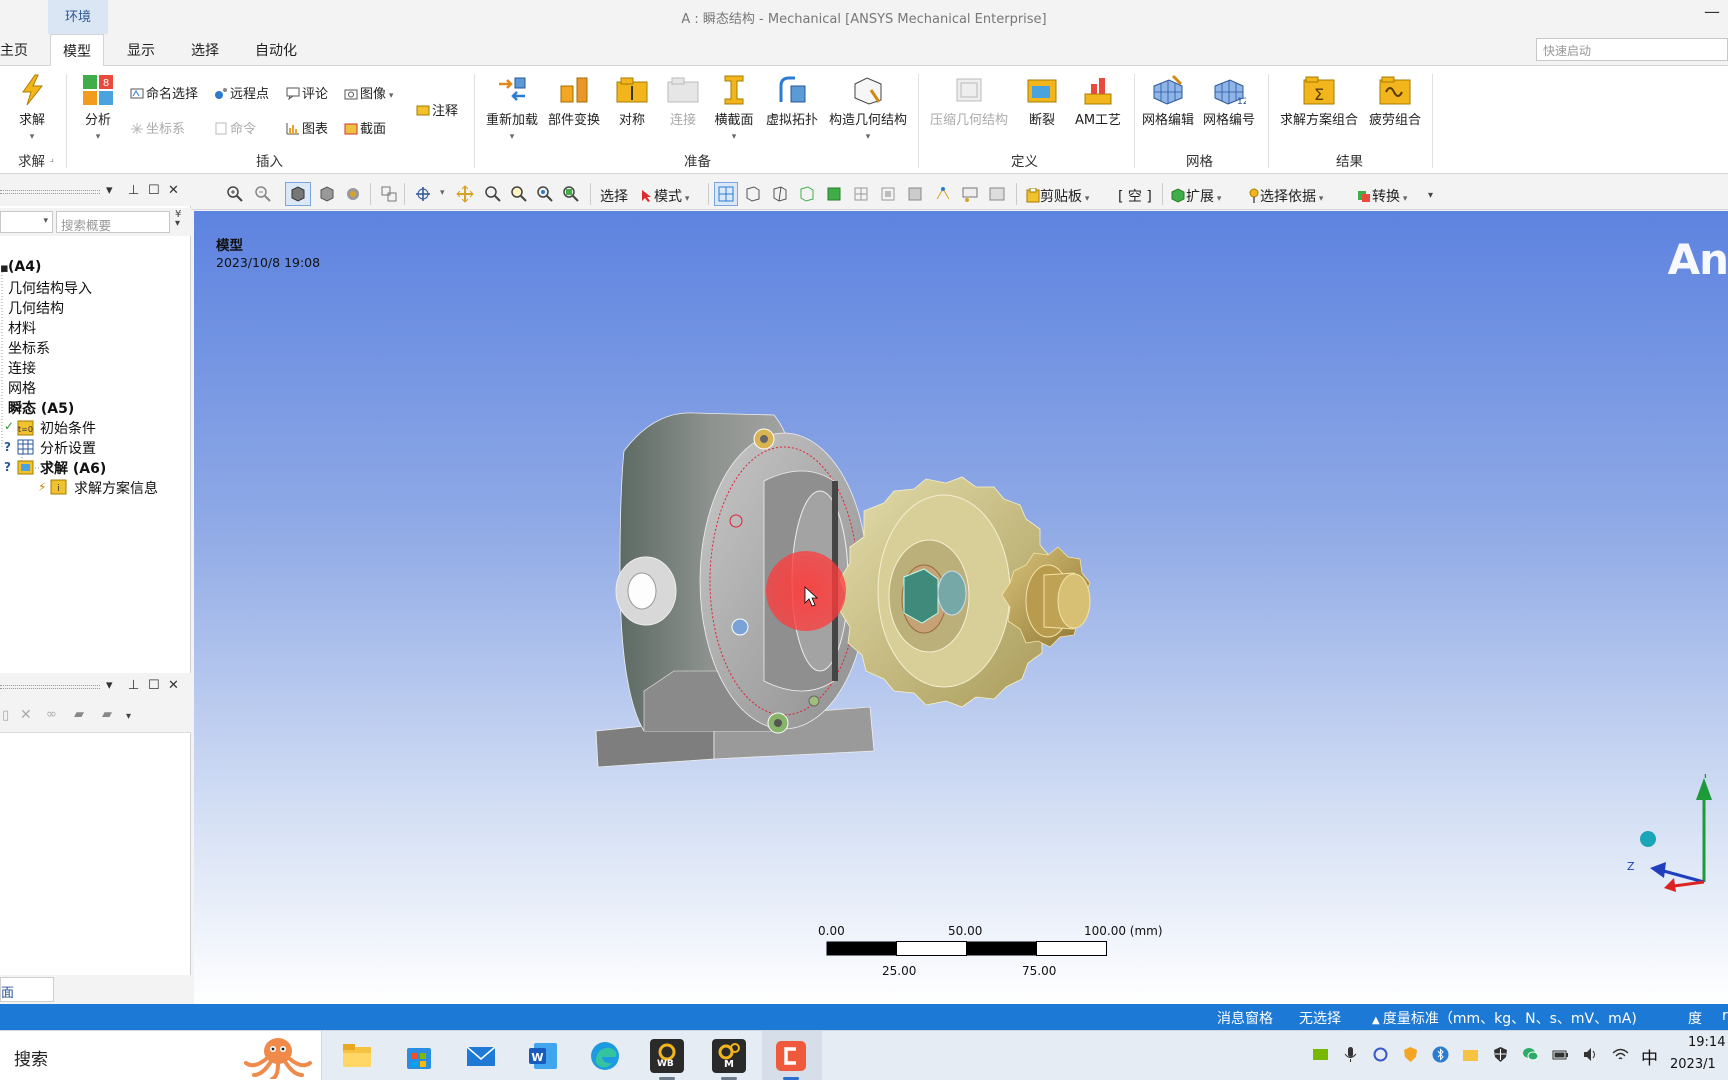 Image resolution: width=1728 pixels, height=1080 pixels. I want to click on filter-dropdown: ▾, so click(26, 222).